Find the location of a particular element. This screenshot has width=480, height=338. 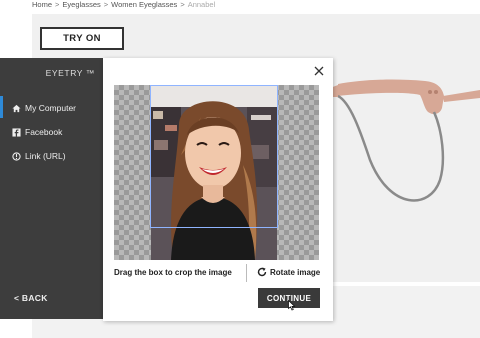

breadcrumb-current: Annabel is located at coordinates (201, 4).